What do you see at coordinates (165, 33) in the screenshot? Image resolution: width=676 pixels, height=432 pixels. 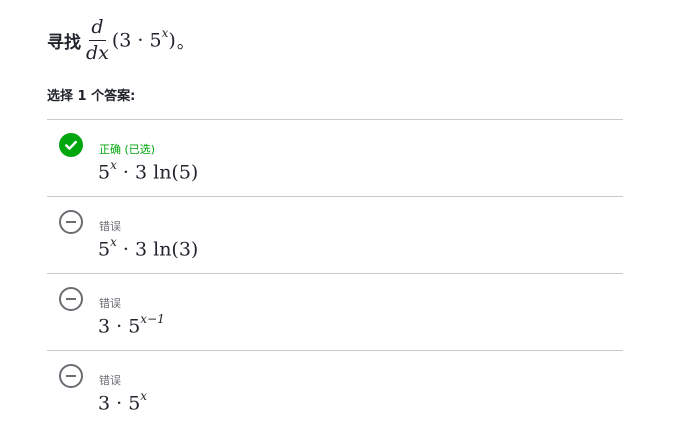 I see `expression-exponent: x` at bounding box center [165, 33].